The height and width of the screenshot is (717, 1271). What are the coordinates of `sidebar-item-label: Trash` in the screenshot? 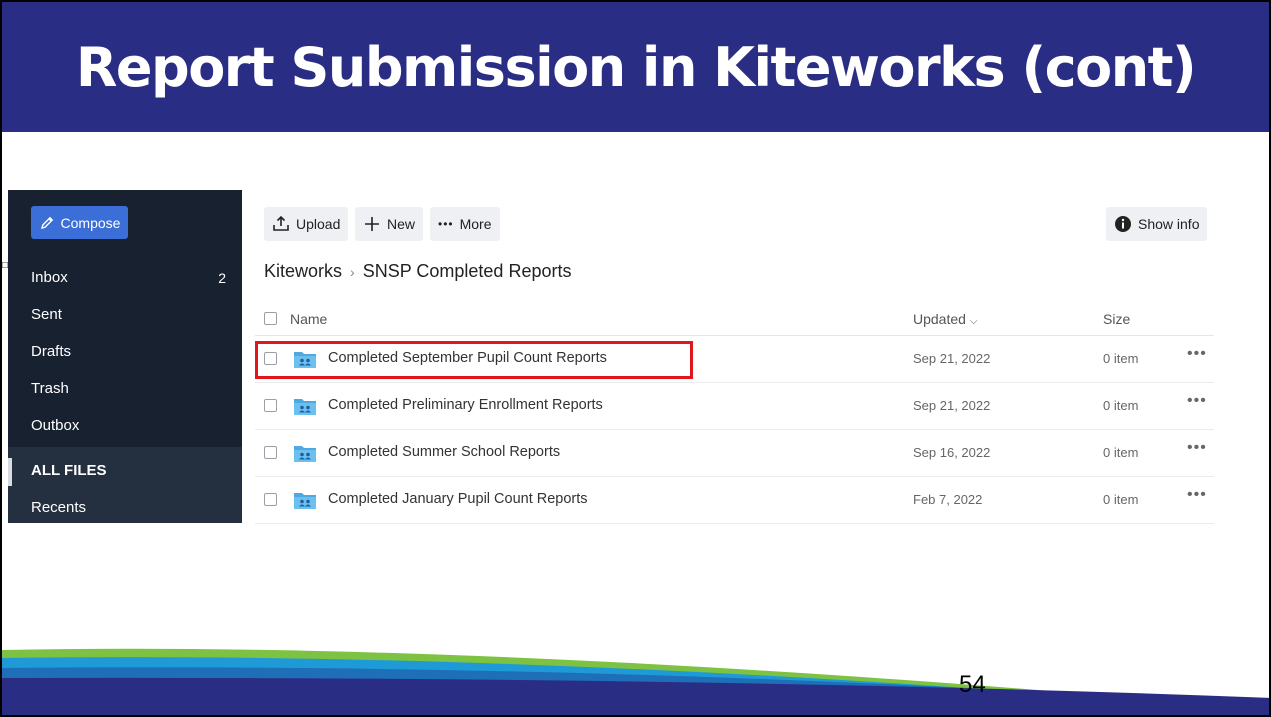 It's located at (50, 388).